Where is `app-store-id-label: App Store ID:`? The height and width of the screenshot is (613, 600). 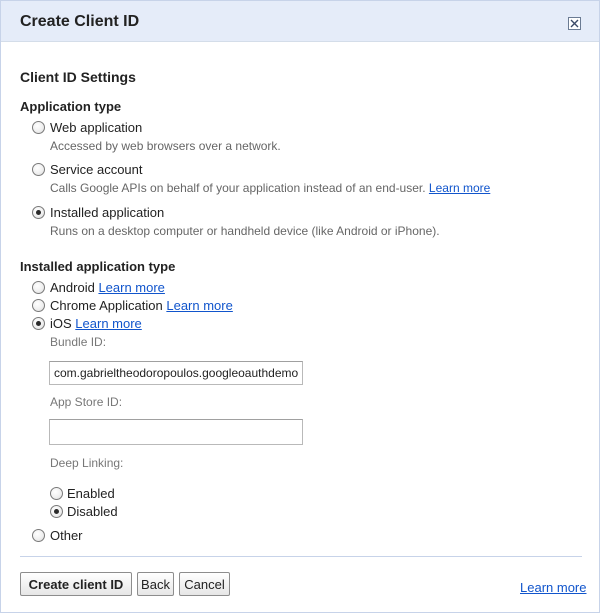 app-store-id-label: App Store ID: is located at coordinates (86, 402).